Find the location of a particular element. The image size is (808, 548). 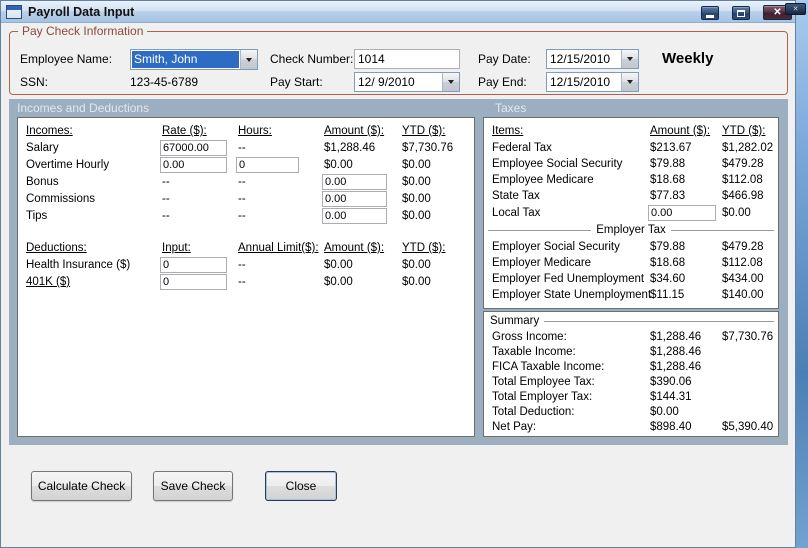

background-window-close-button: ✕ is located at coordinates (795, 9).